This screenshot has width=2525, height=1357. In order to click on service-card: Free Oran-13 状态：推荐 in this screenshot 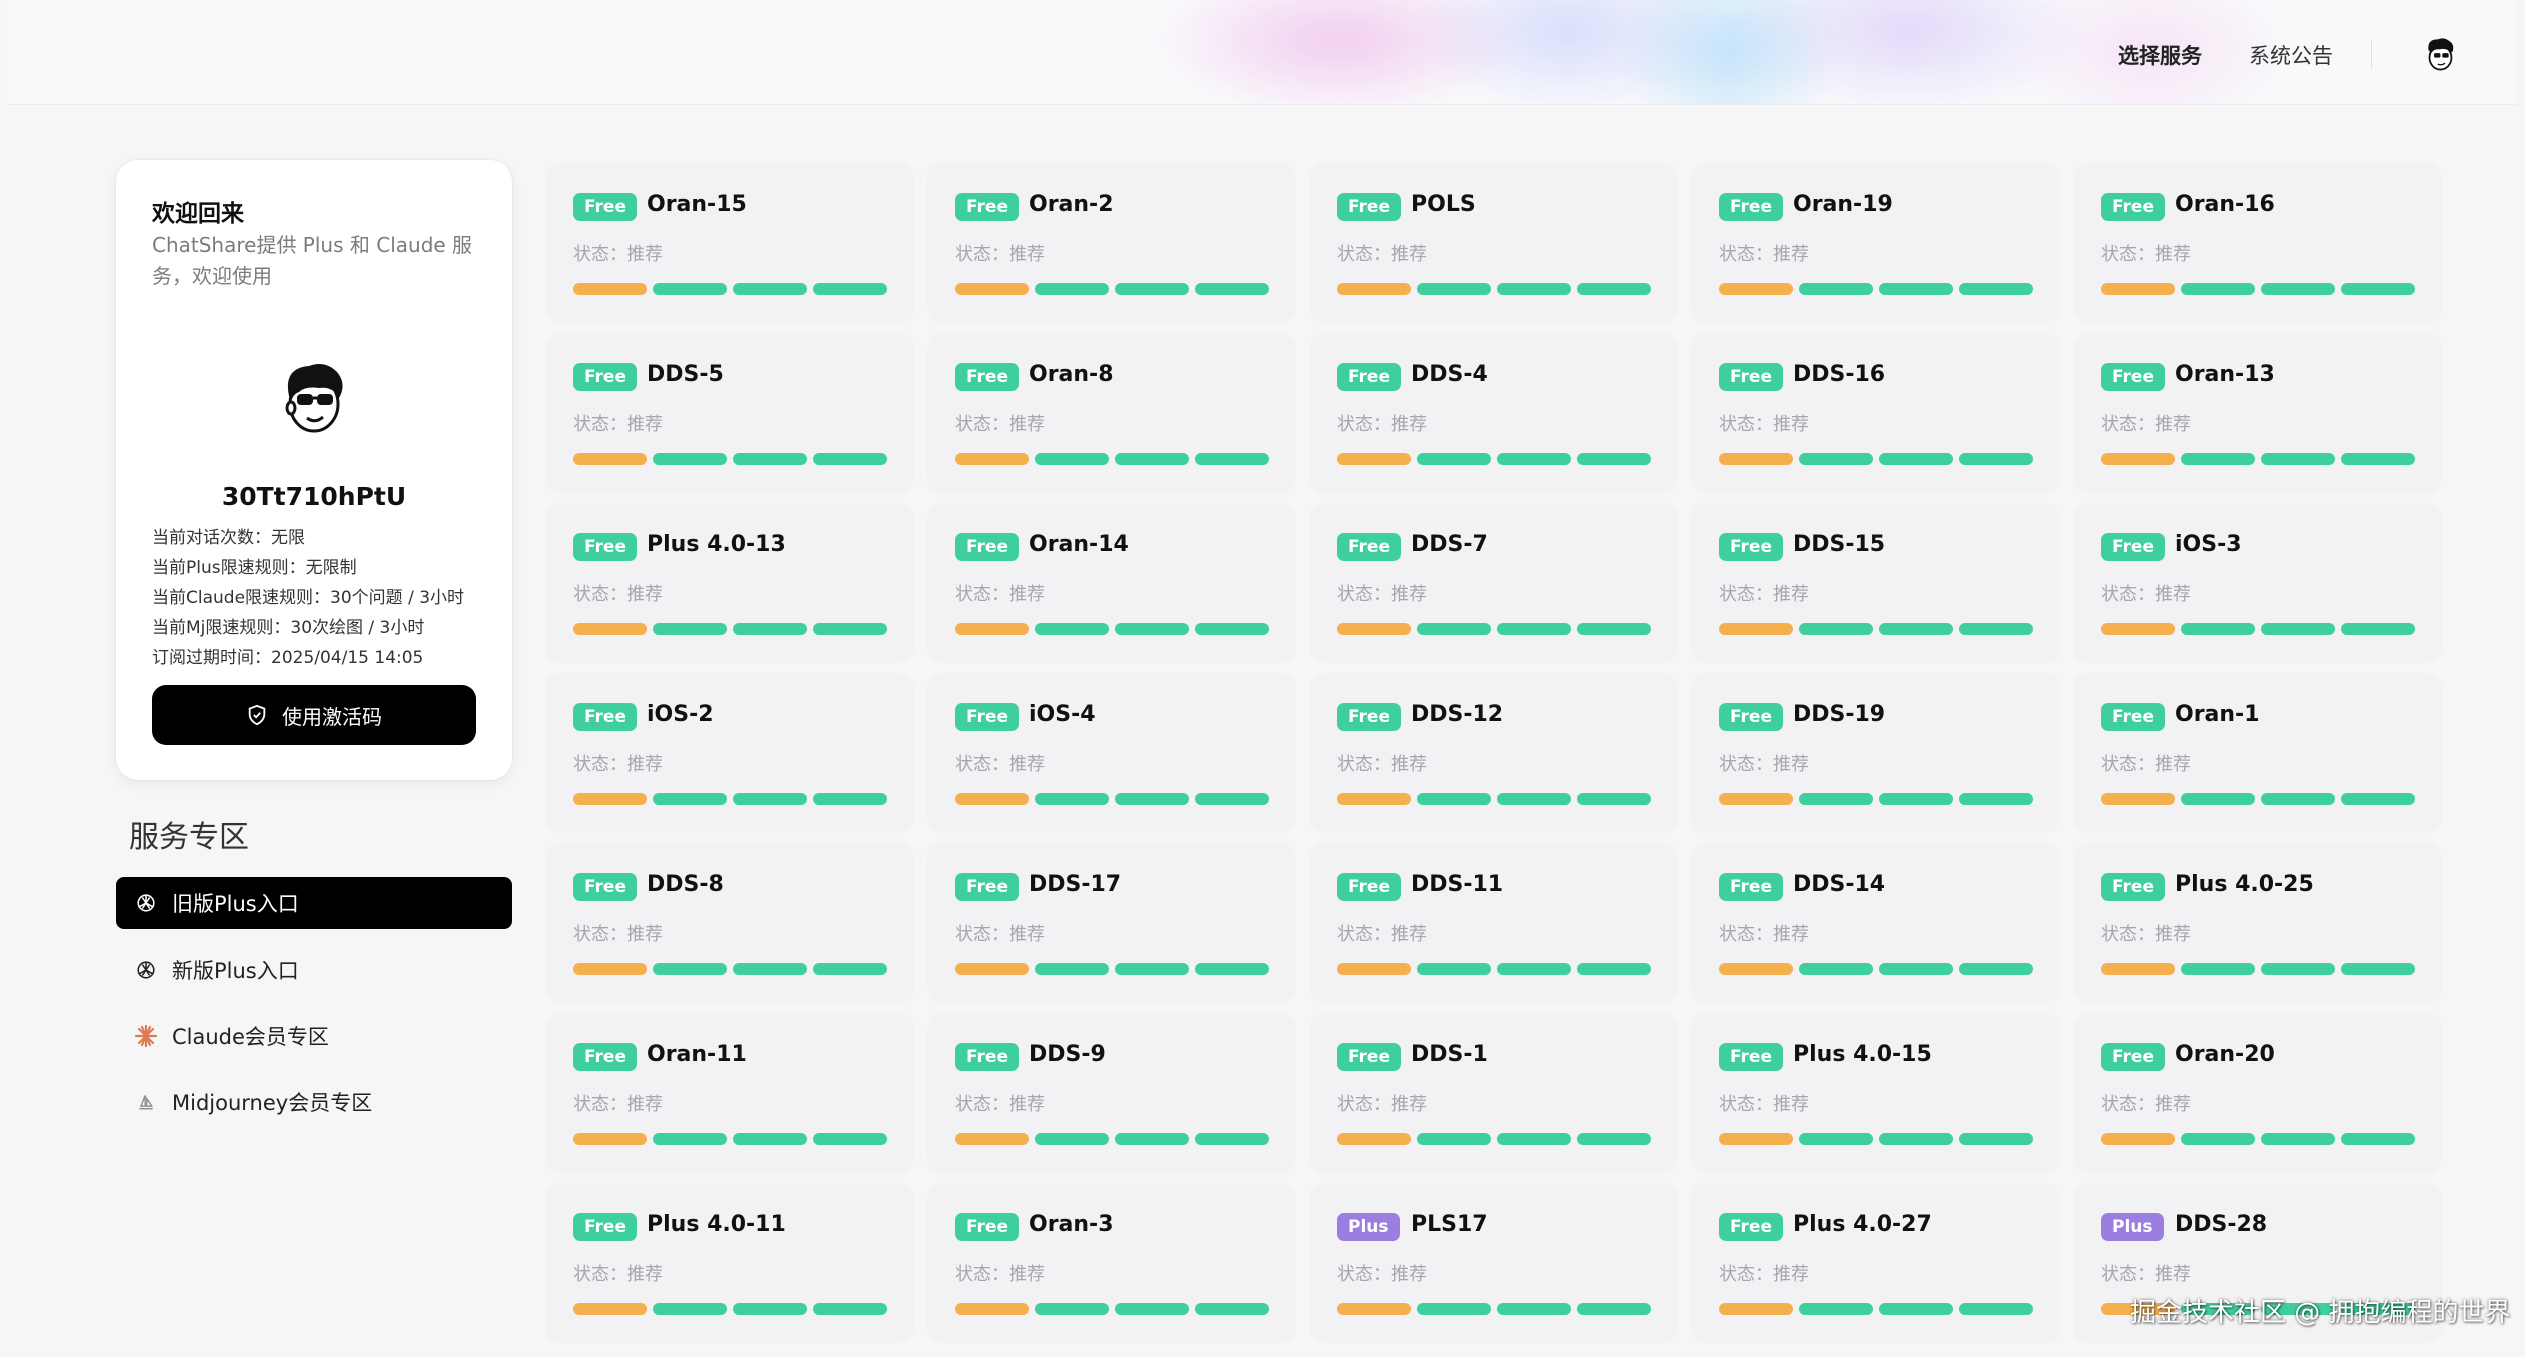, I will do `click(2257, 413)`.